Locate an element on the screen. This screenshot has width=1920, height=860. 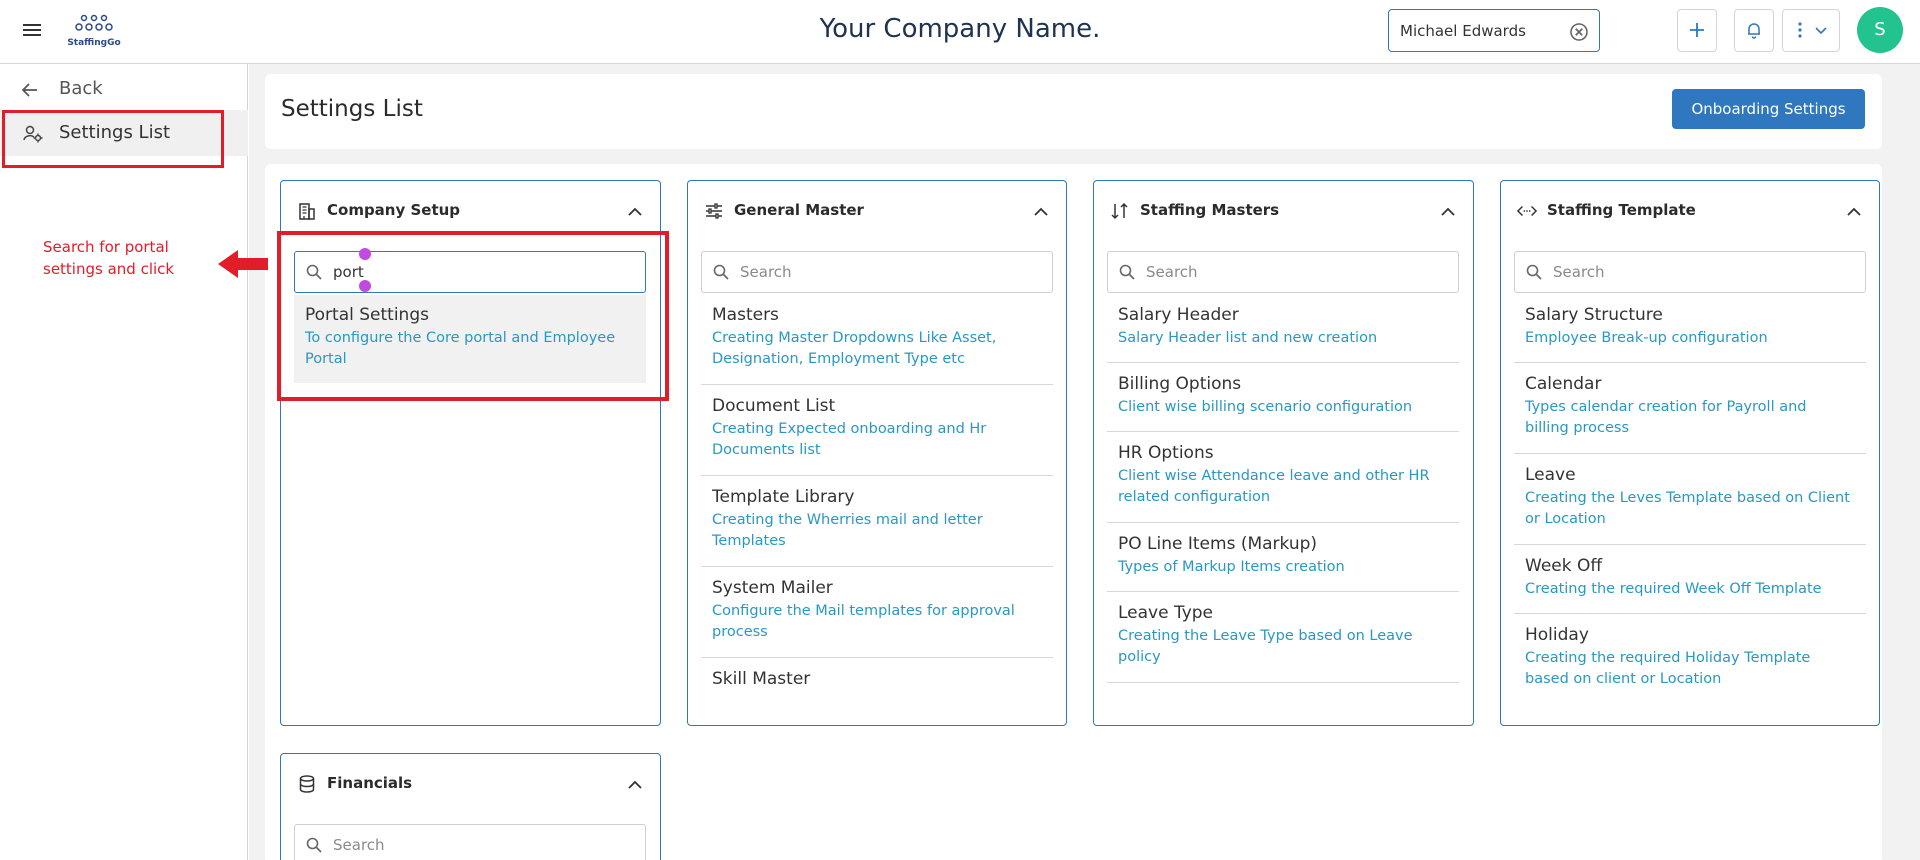
company-name: Your Company Name. is located at coordinates (960, 29).